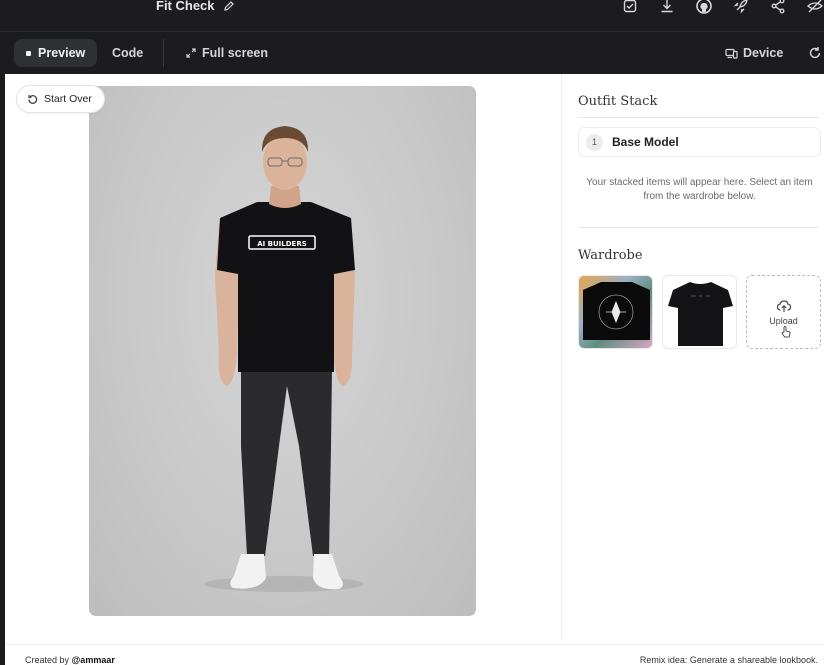 This screenshot has width=824, height=665. I want to click on hand-cursor-icon, so click(786, 332).